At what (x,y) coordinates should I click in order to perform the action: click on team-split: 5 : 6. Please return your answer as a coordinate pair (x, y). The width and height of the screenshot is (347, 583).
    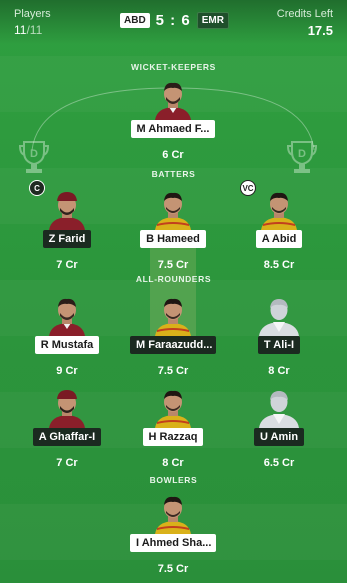
    Looking at the image, I should click on (173, 20).